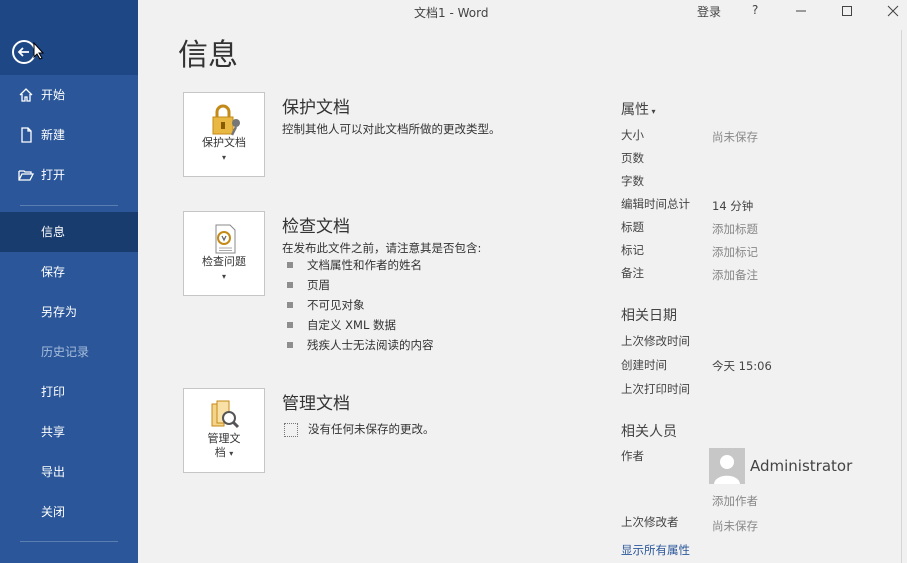  Describe the element at coordinates (370, 345) in the screenshot. I see `list-item-text: 残疾人士无法阅读的内容` at that location.